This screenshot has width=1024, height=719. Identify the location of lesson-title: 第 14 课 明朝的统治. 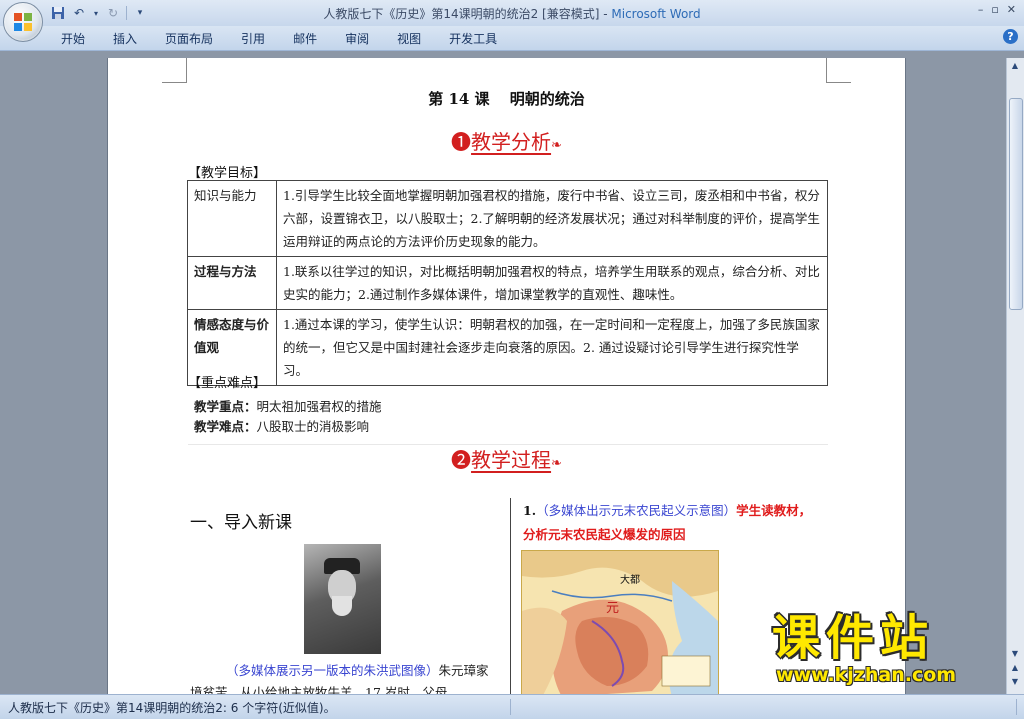
(506, 99).